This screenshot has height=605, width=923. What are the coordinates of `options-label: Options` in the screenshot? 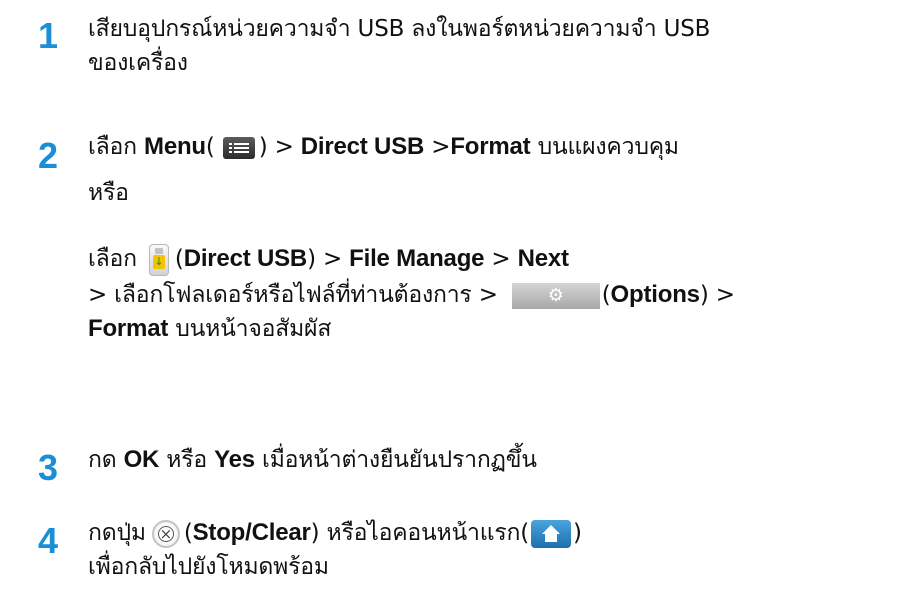 It's located at (655, 294).